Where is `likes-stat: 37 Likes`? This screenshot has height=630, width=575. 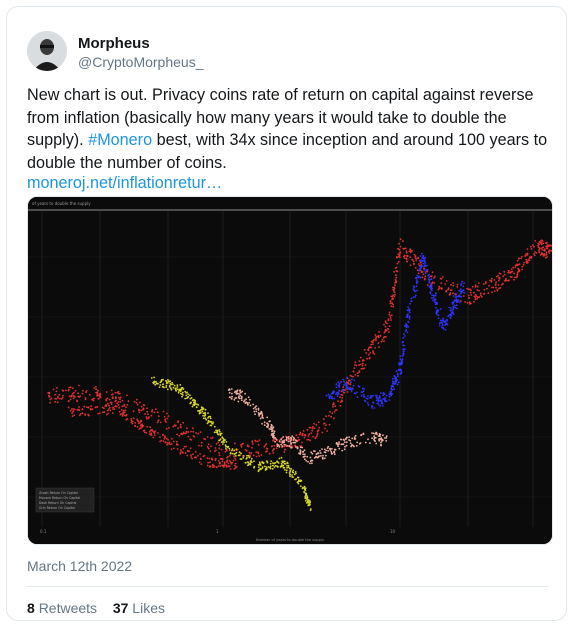 likes-stat: 37 Likes is located at coordinates (141, 608).